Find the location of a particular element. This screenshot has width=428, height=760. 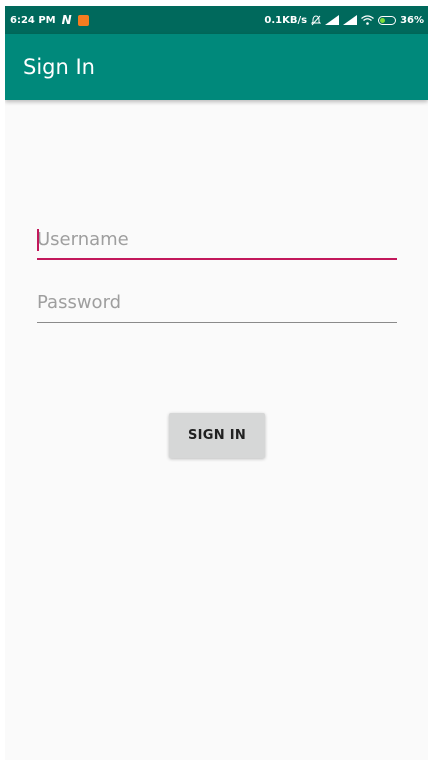

status-right: 0.1KB/s 36% is located at coordinates (344, 20).